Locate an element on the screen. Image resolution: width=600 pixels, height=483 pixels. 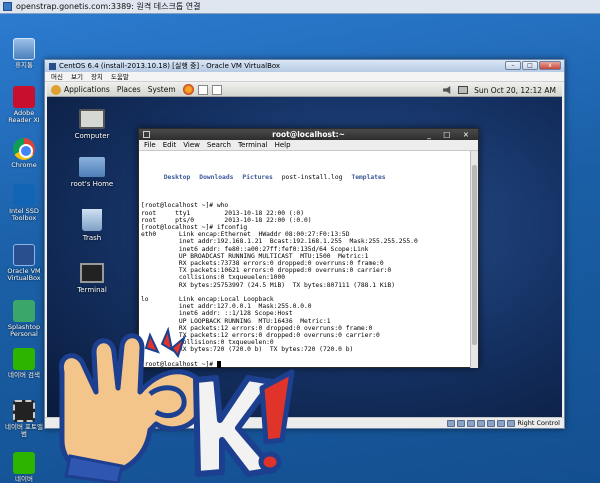
virtualbox-menu-bar: 머신 보기 장치 도움말 is located at coordinates (304, 77).